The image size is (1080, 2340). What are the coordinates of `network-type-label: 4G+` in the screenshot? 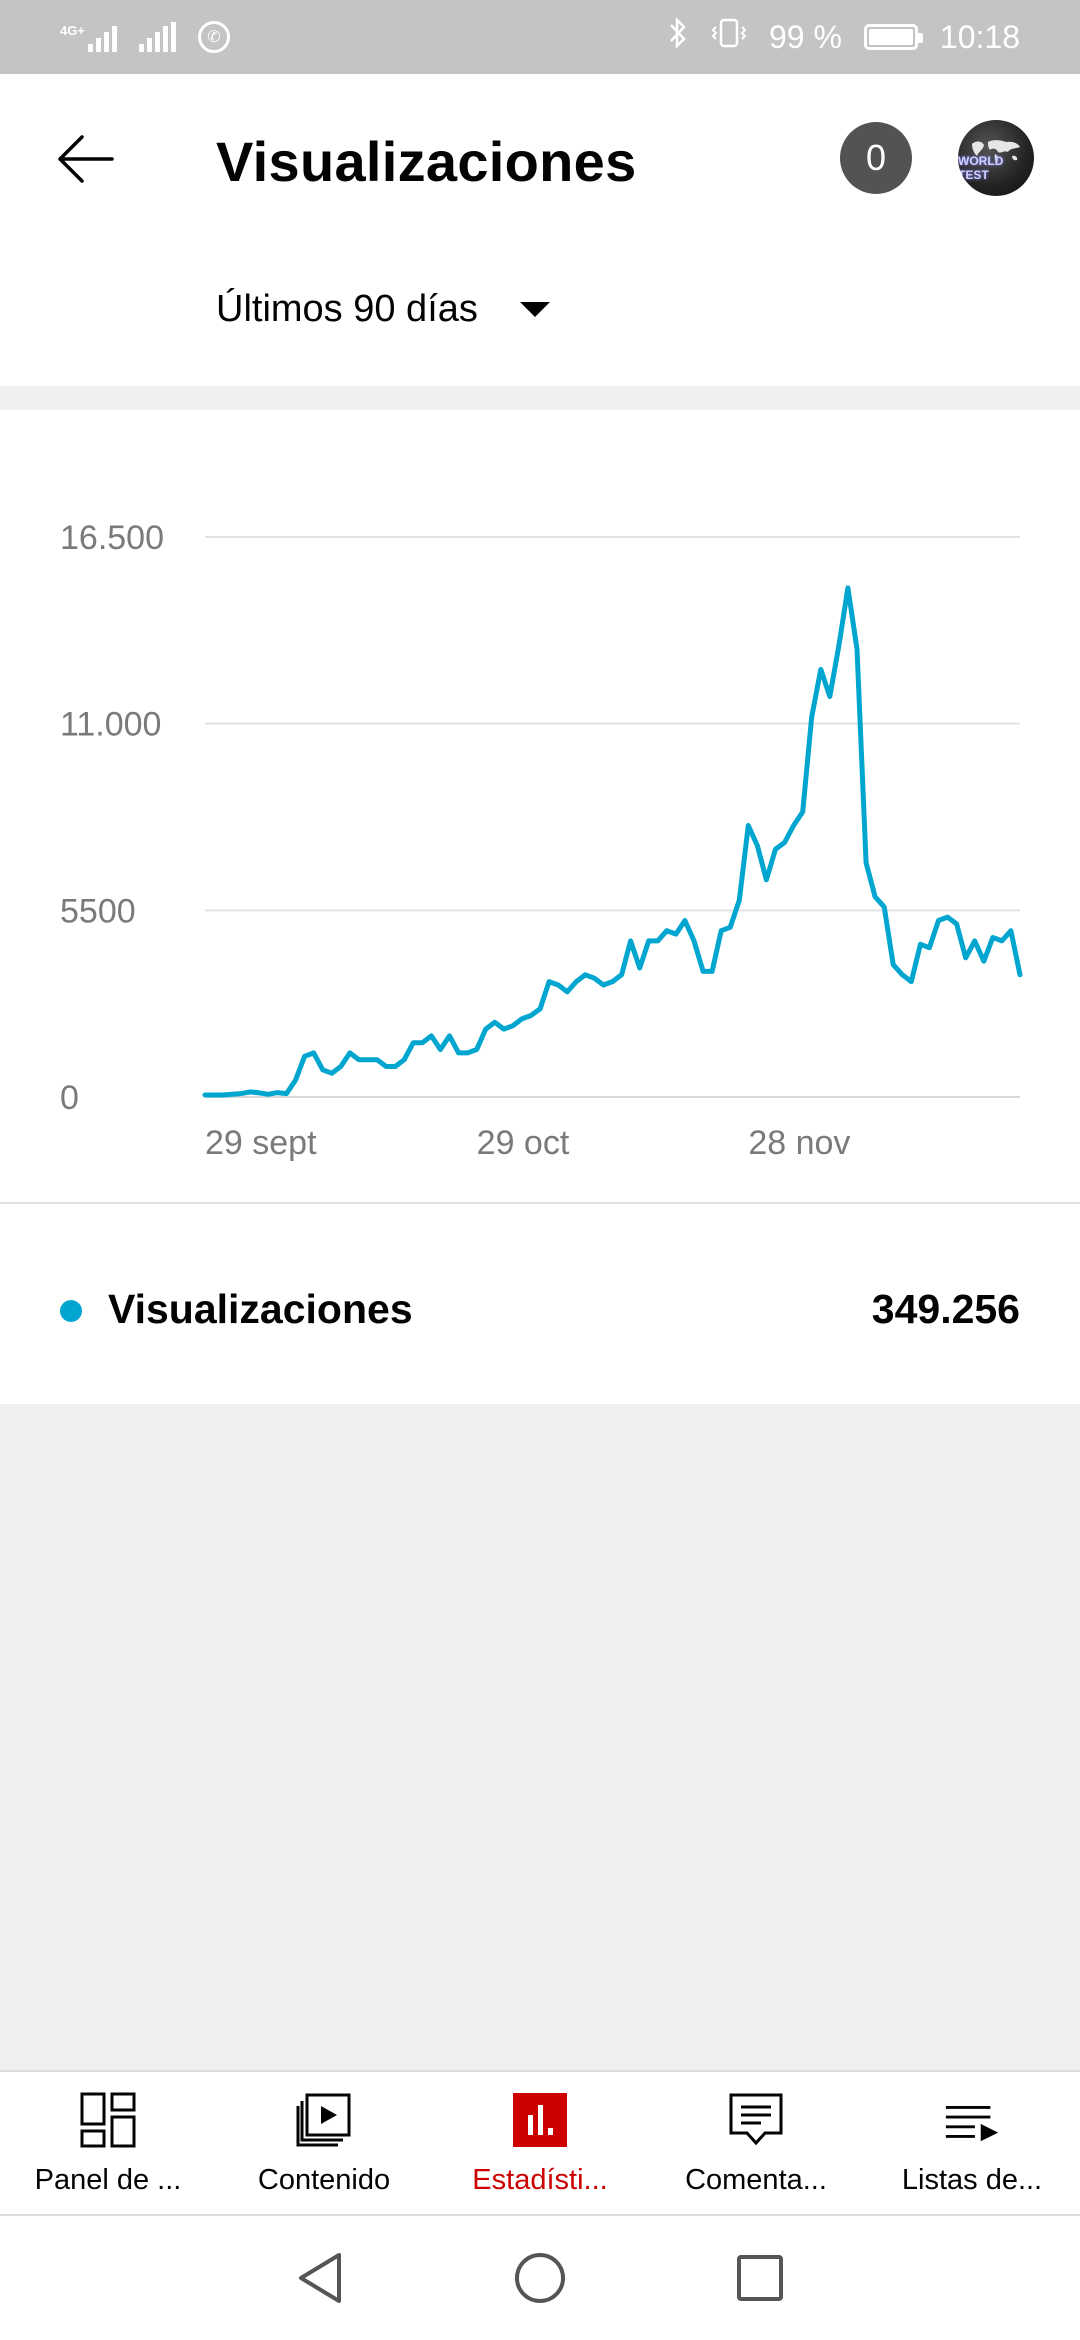 It's located at (72, 30).